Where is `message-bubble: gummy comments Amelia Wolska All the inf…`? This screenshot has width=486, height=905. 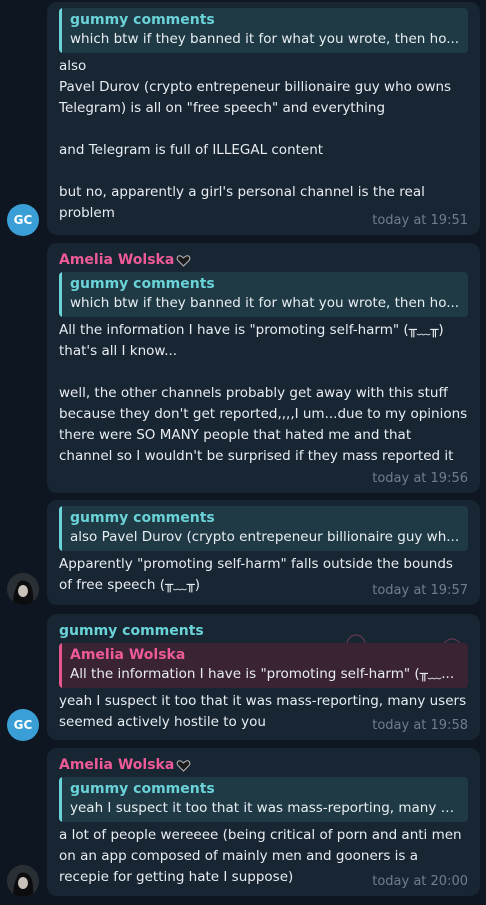 message-bubble: gummy comments Amelia Wolska All the inf… is located at coordinates (263, 677).